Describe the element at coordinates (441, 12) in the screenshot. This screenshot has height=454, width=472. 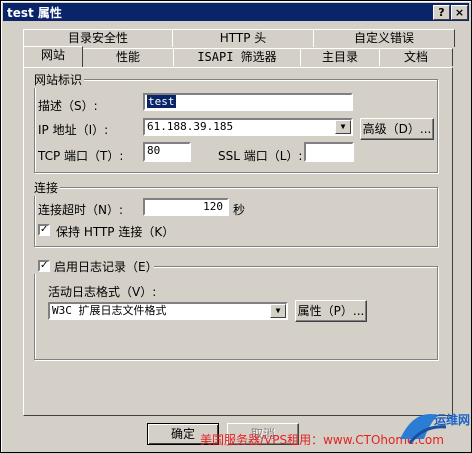
I see `help-button: ?` at that location.